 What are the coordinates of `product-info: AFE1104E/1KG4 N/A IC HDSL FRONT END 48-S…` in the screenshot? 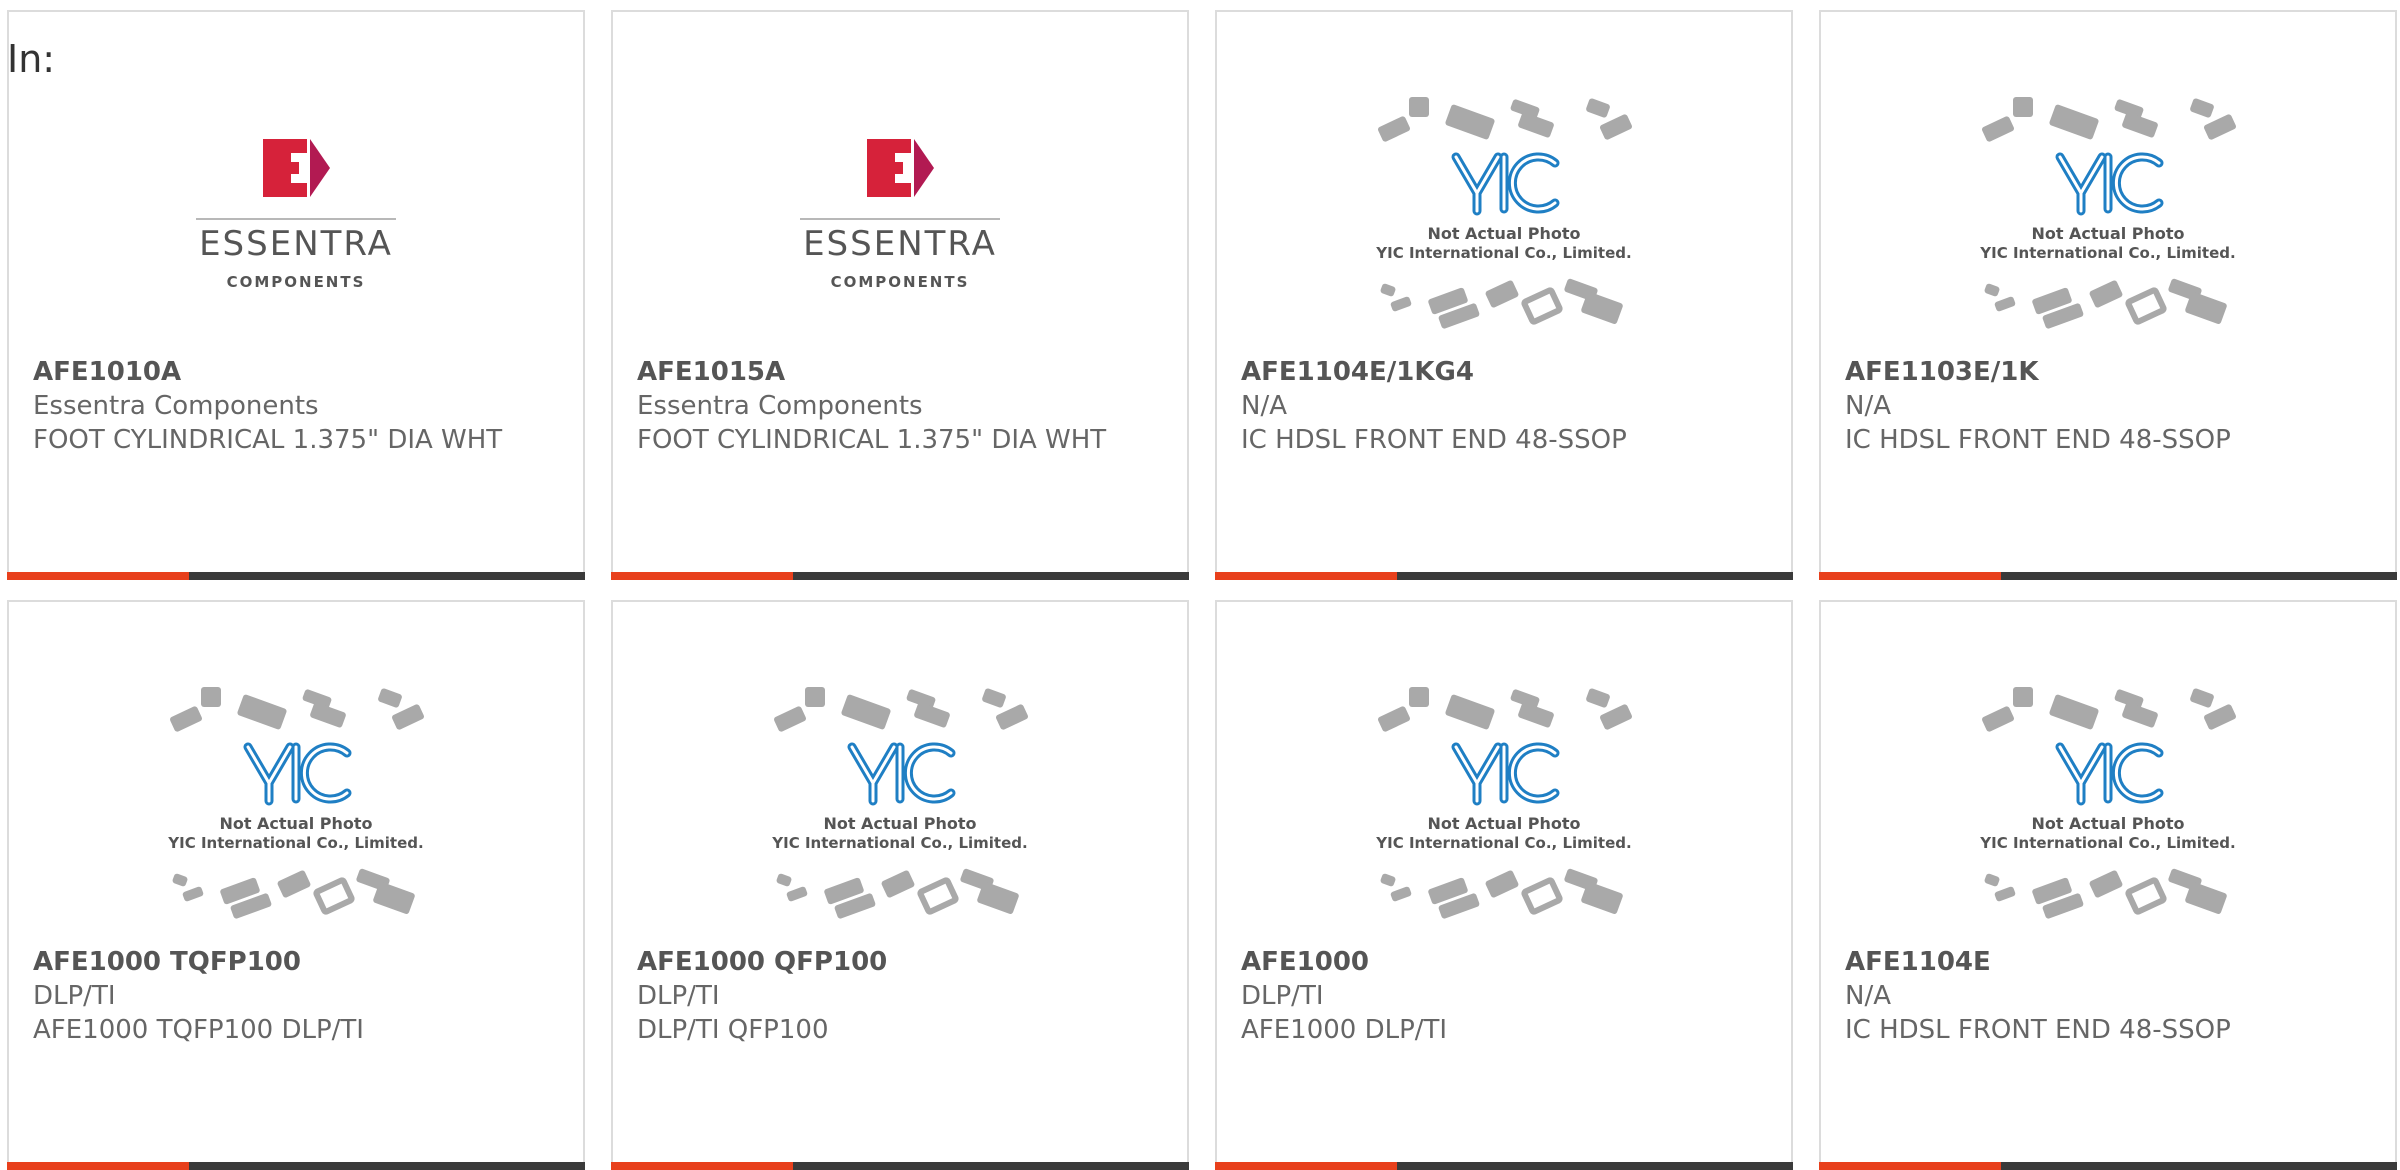 It's located at (1504, 406).